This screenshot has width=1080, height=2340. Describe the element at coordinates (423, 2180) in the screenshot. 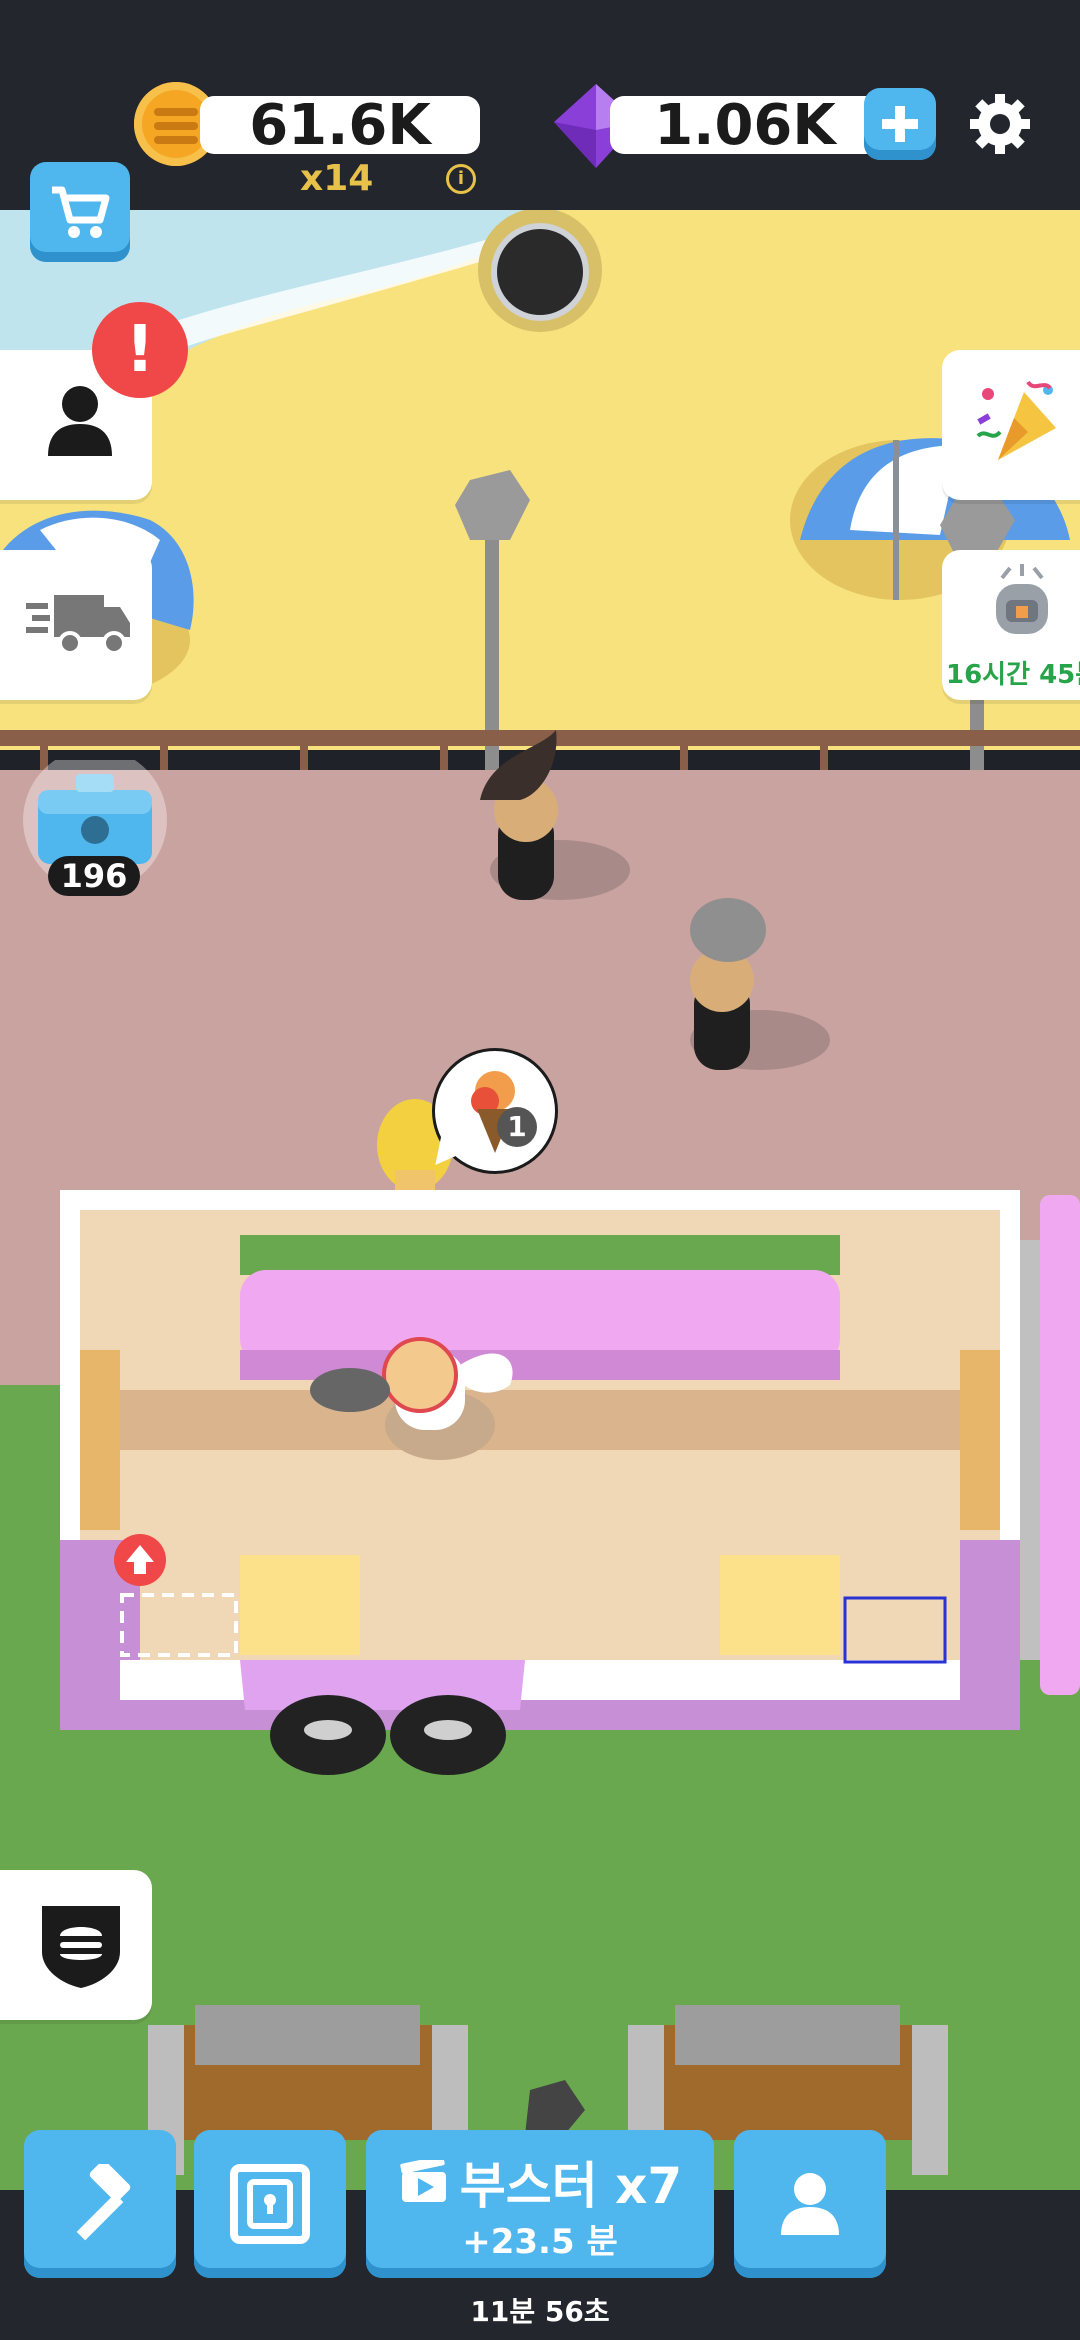

I see `video-ad-icon` at that location.